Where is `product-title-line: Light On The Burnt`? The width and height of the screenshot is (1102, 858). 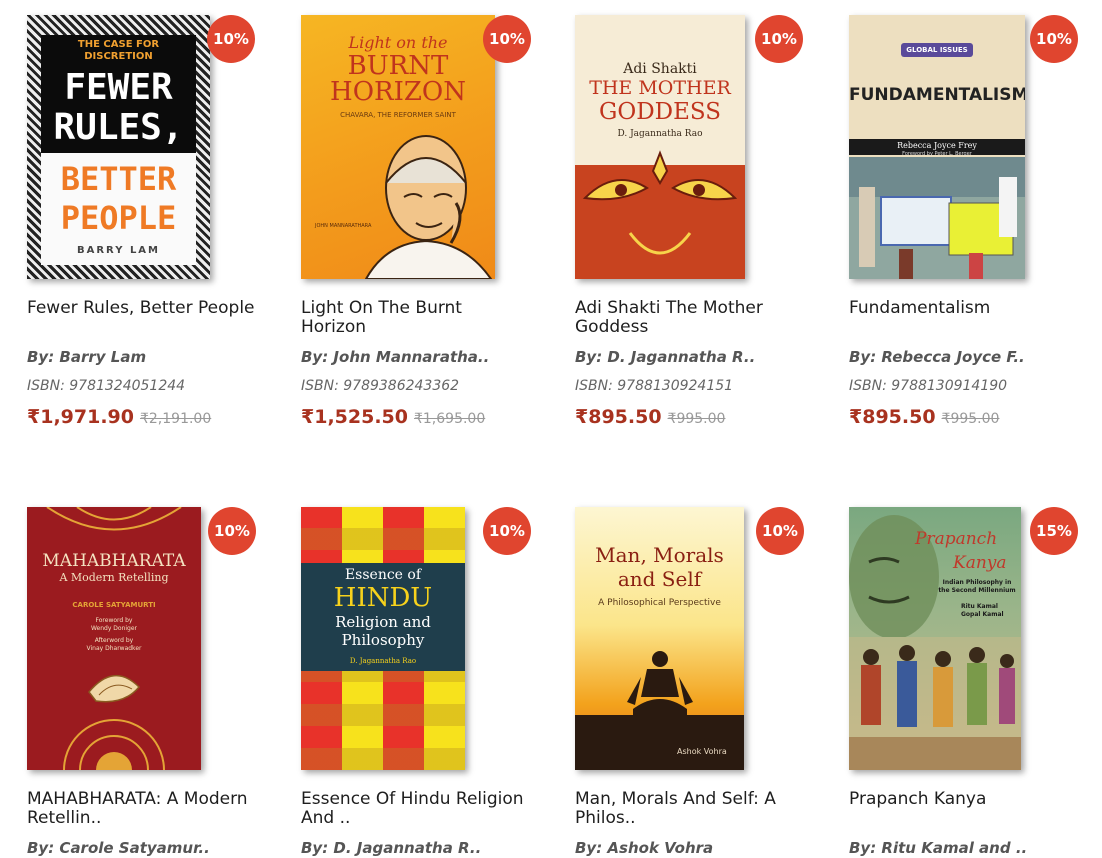 product-title-line: Light On The Burnt is located at coordinates (381, 308).